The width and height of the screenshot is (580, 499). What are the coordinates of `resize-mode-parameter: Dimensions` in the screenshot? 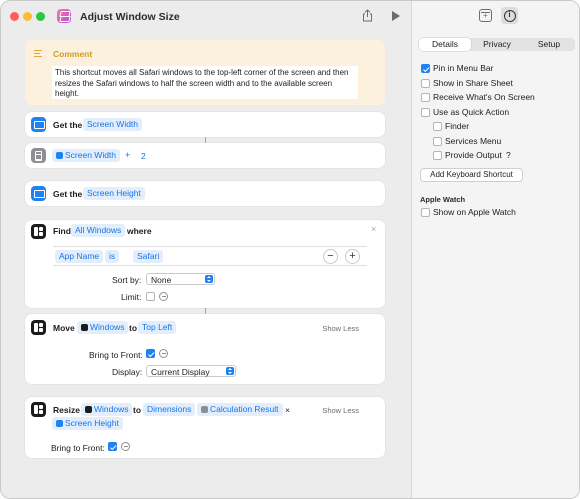 It's located at (169, 409).